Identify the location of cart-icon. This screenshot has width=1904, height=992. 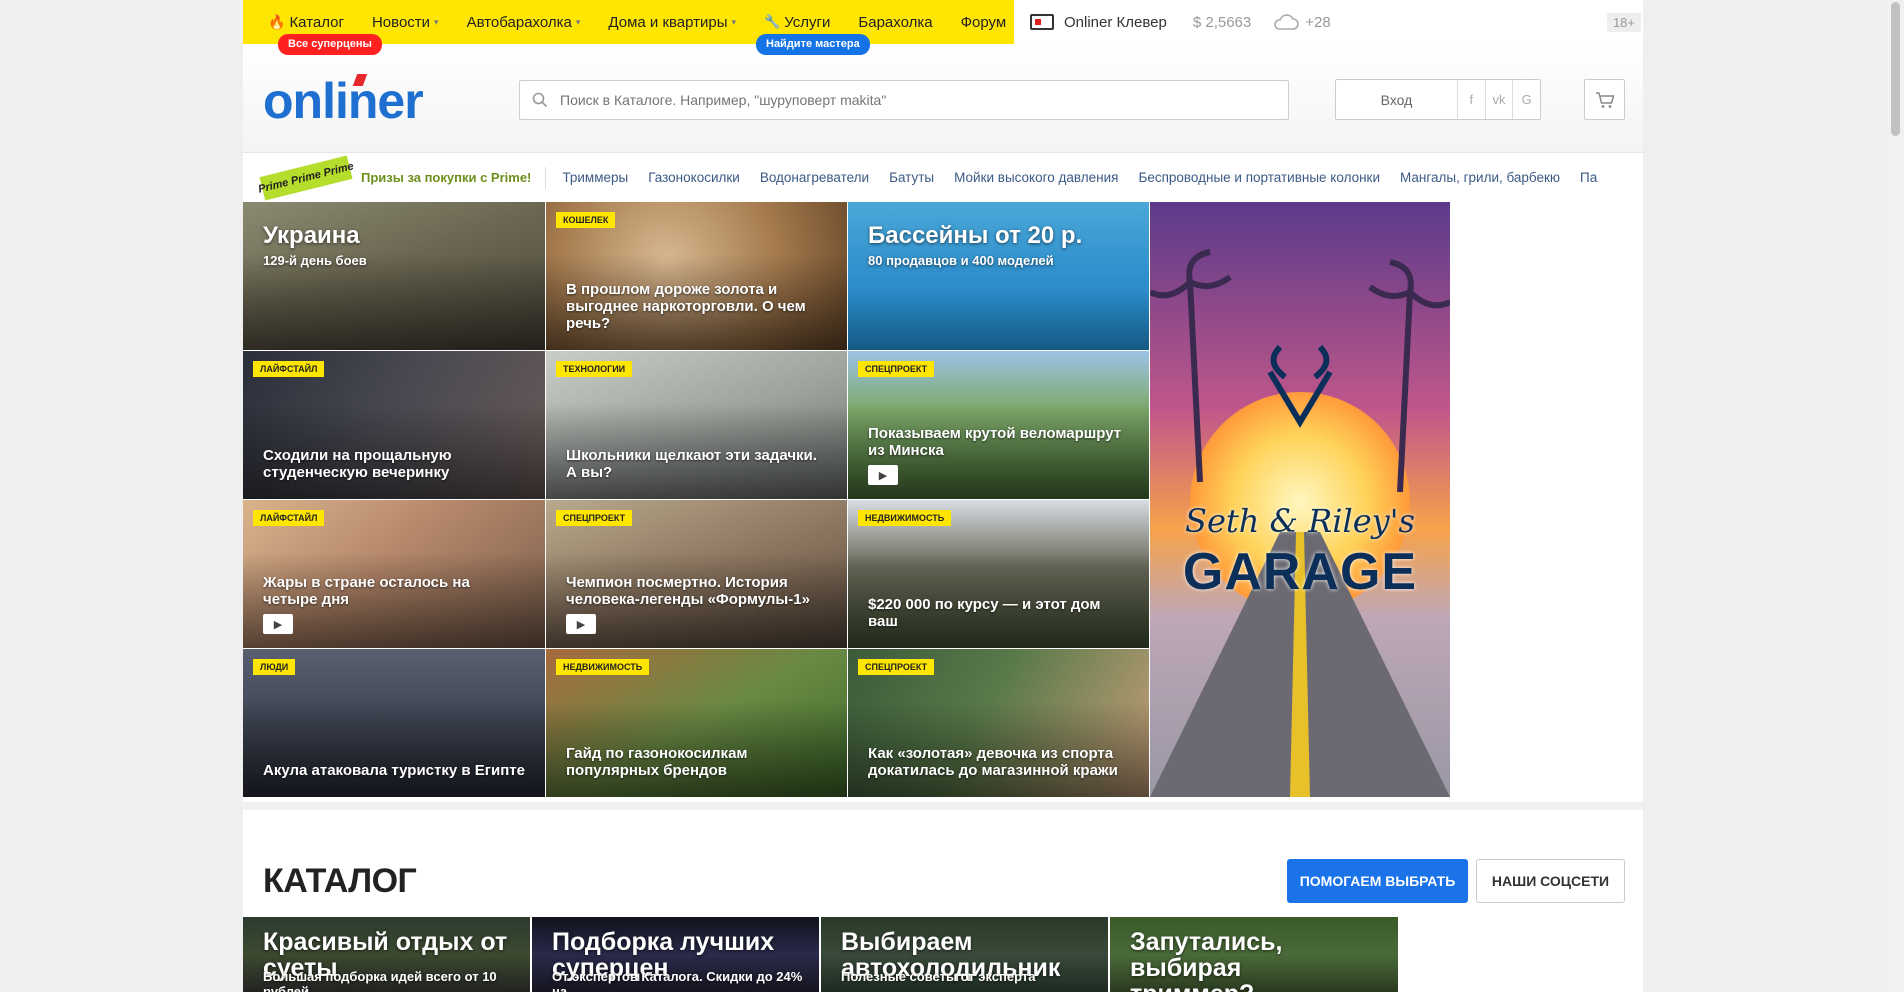
(1604, 99).